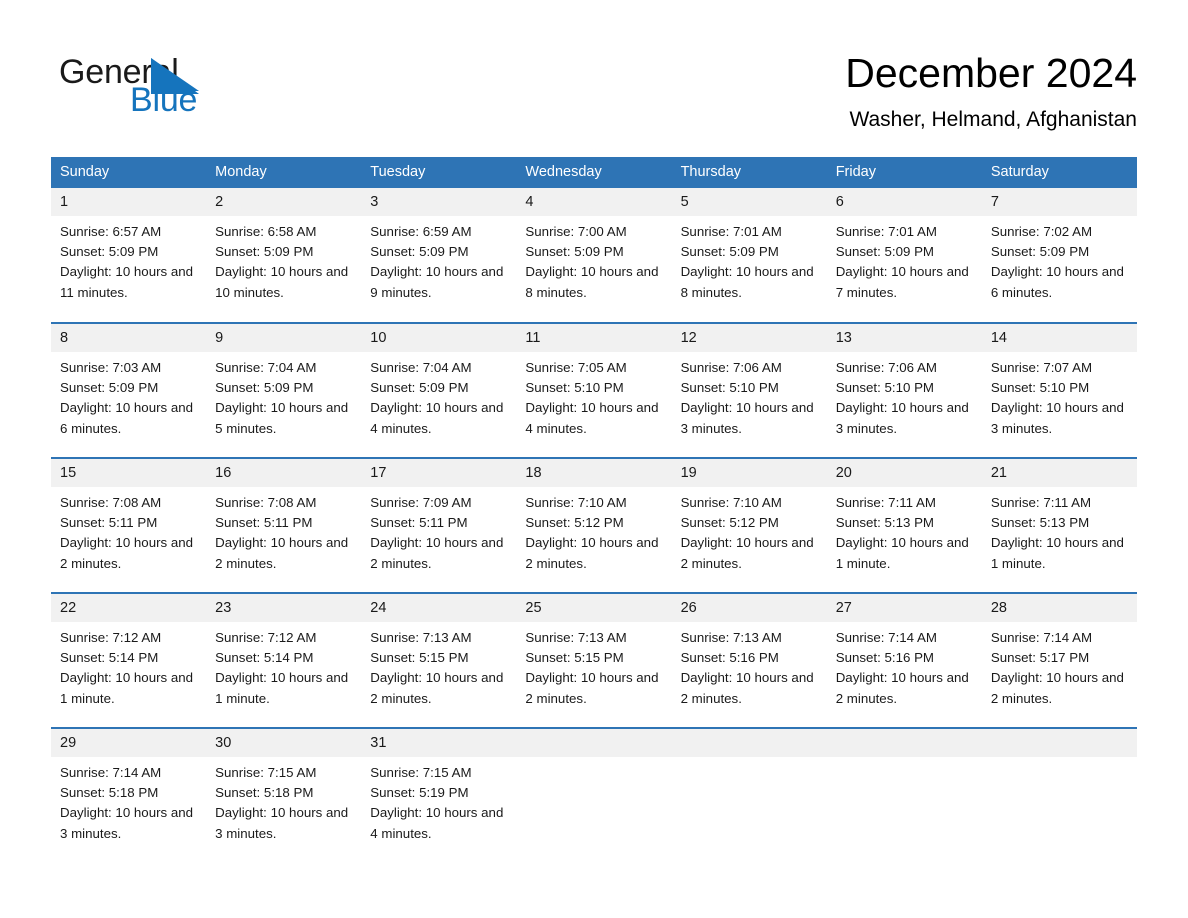 The image size is (1188, 918). Describe the element at coordinates (749, 172) in the screenshot. I see `weekday-header-thursday: Thursday` at that location.